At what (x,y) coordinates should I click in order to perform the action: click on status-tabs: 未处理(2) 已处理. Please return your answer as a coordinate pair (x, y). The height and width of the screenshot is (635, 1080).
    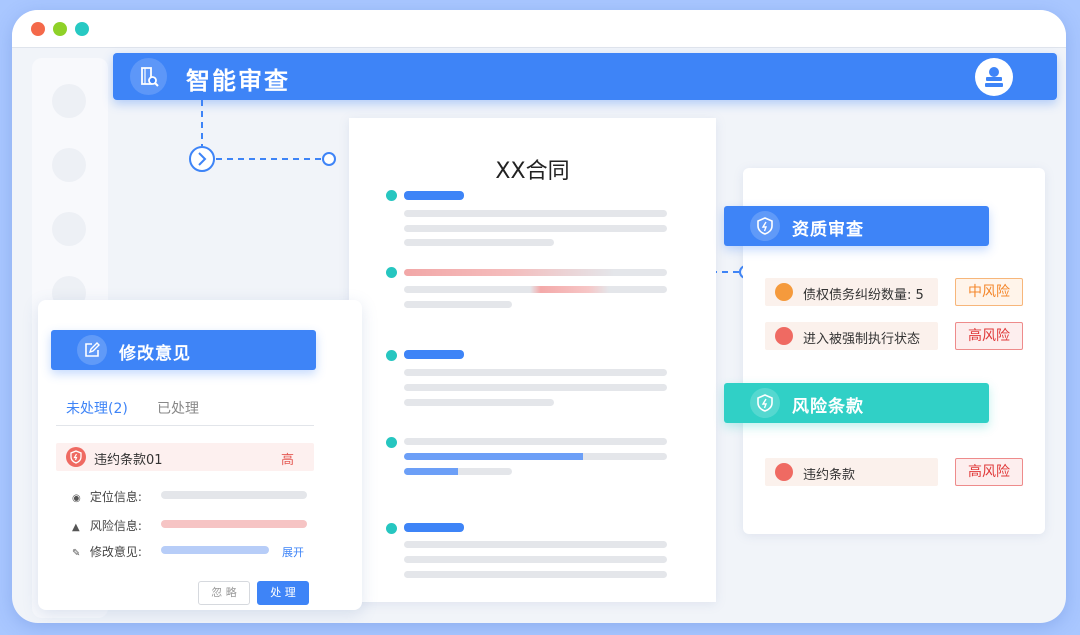
    Looking at the image, I should click on (185, 411).